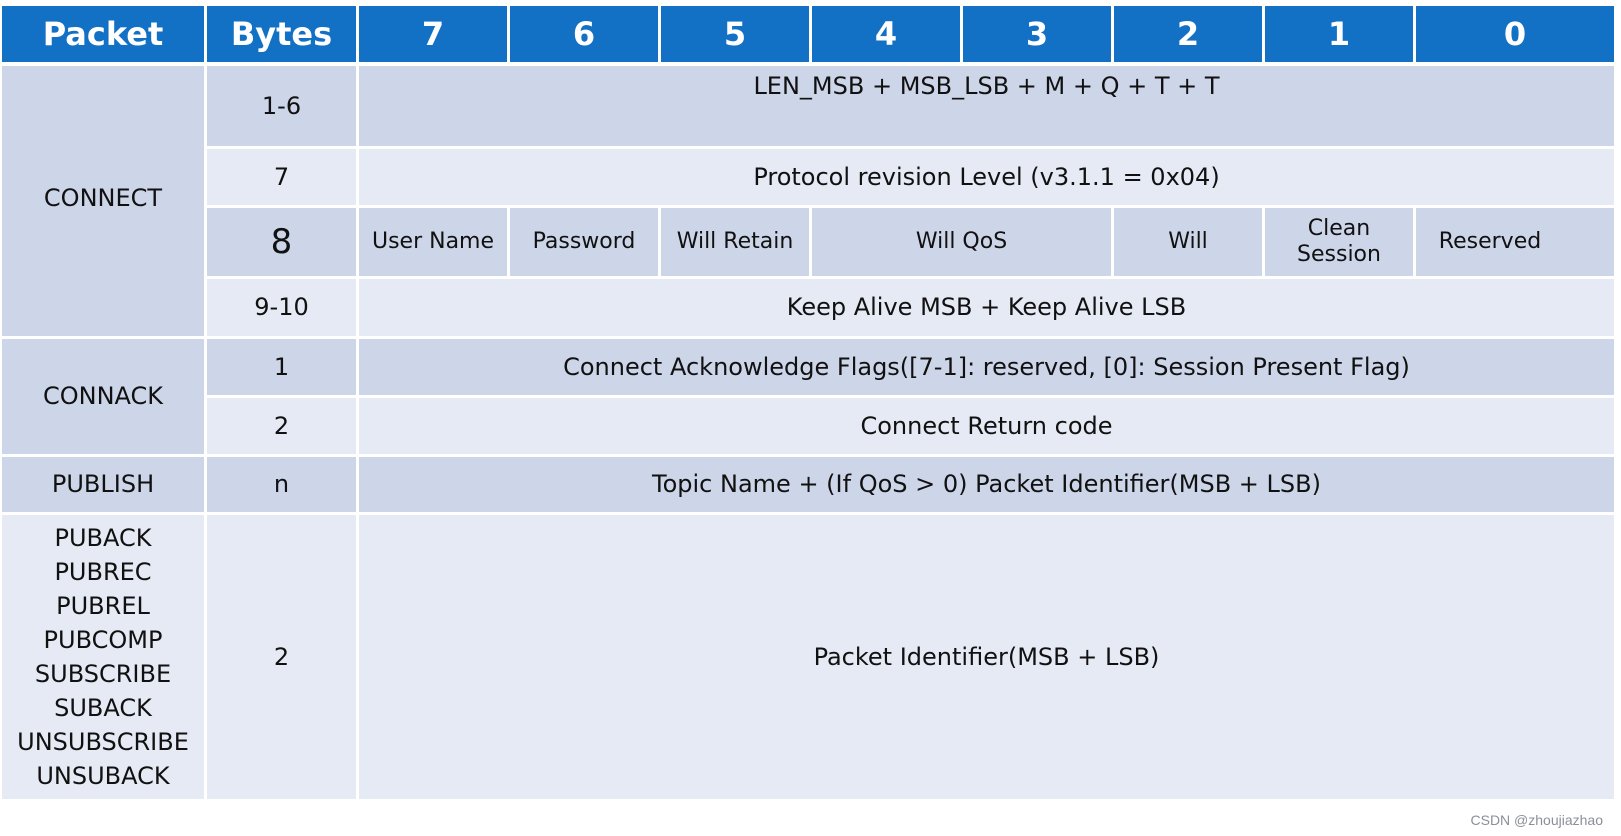  I want to click on header-packet: Packet, so click(103, 34).